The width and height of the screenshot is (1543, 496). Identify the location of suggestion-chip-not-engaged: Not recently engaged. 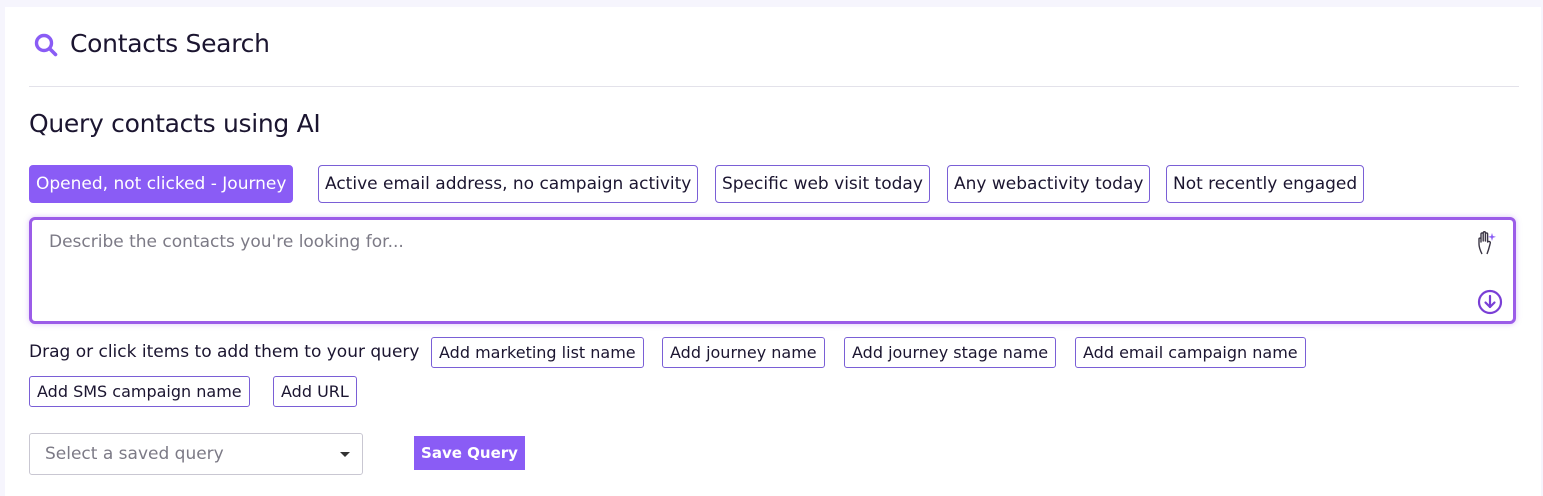
(1265, 184).